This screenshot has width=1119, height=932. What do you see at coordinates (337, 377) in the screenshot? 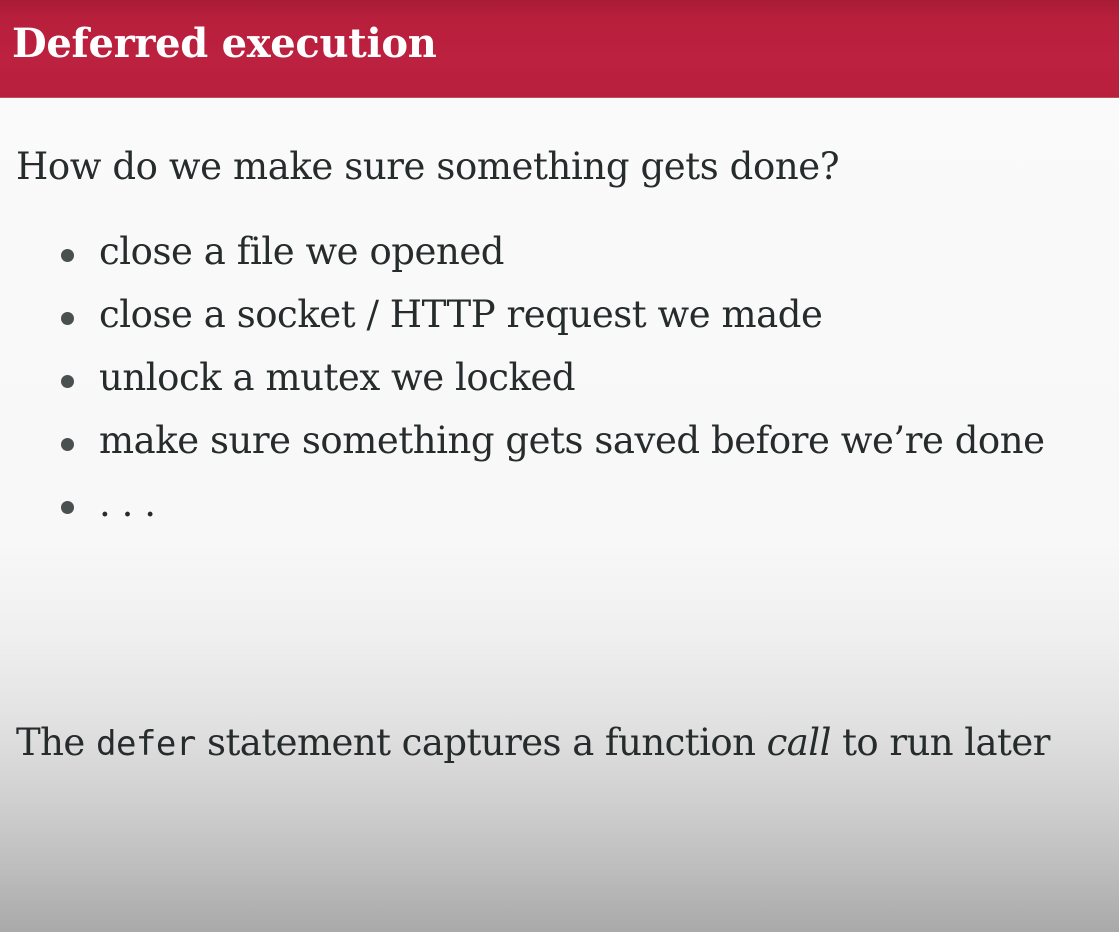
I see `bullet-text: unlock a mutex we locked` at bounding box center [337, 377].